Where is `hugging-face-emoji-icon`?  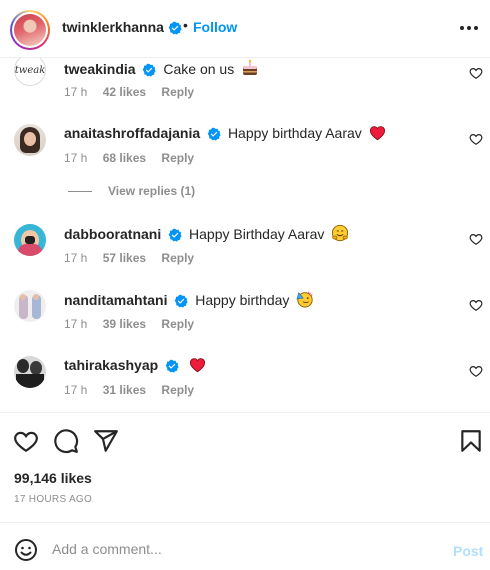 hugging-face-emoji-icon is located at coordinates (340, 233).